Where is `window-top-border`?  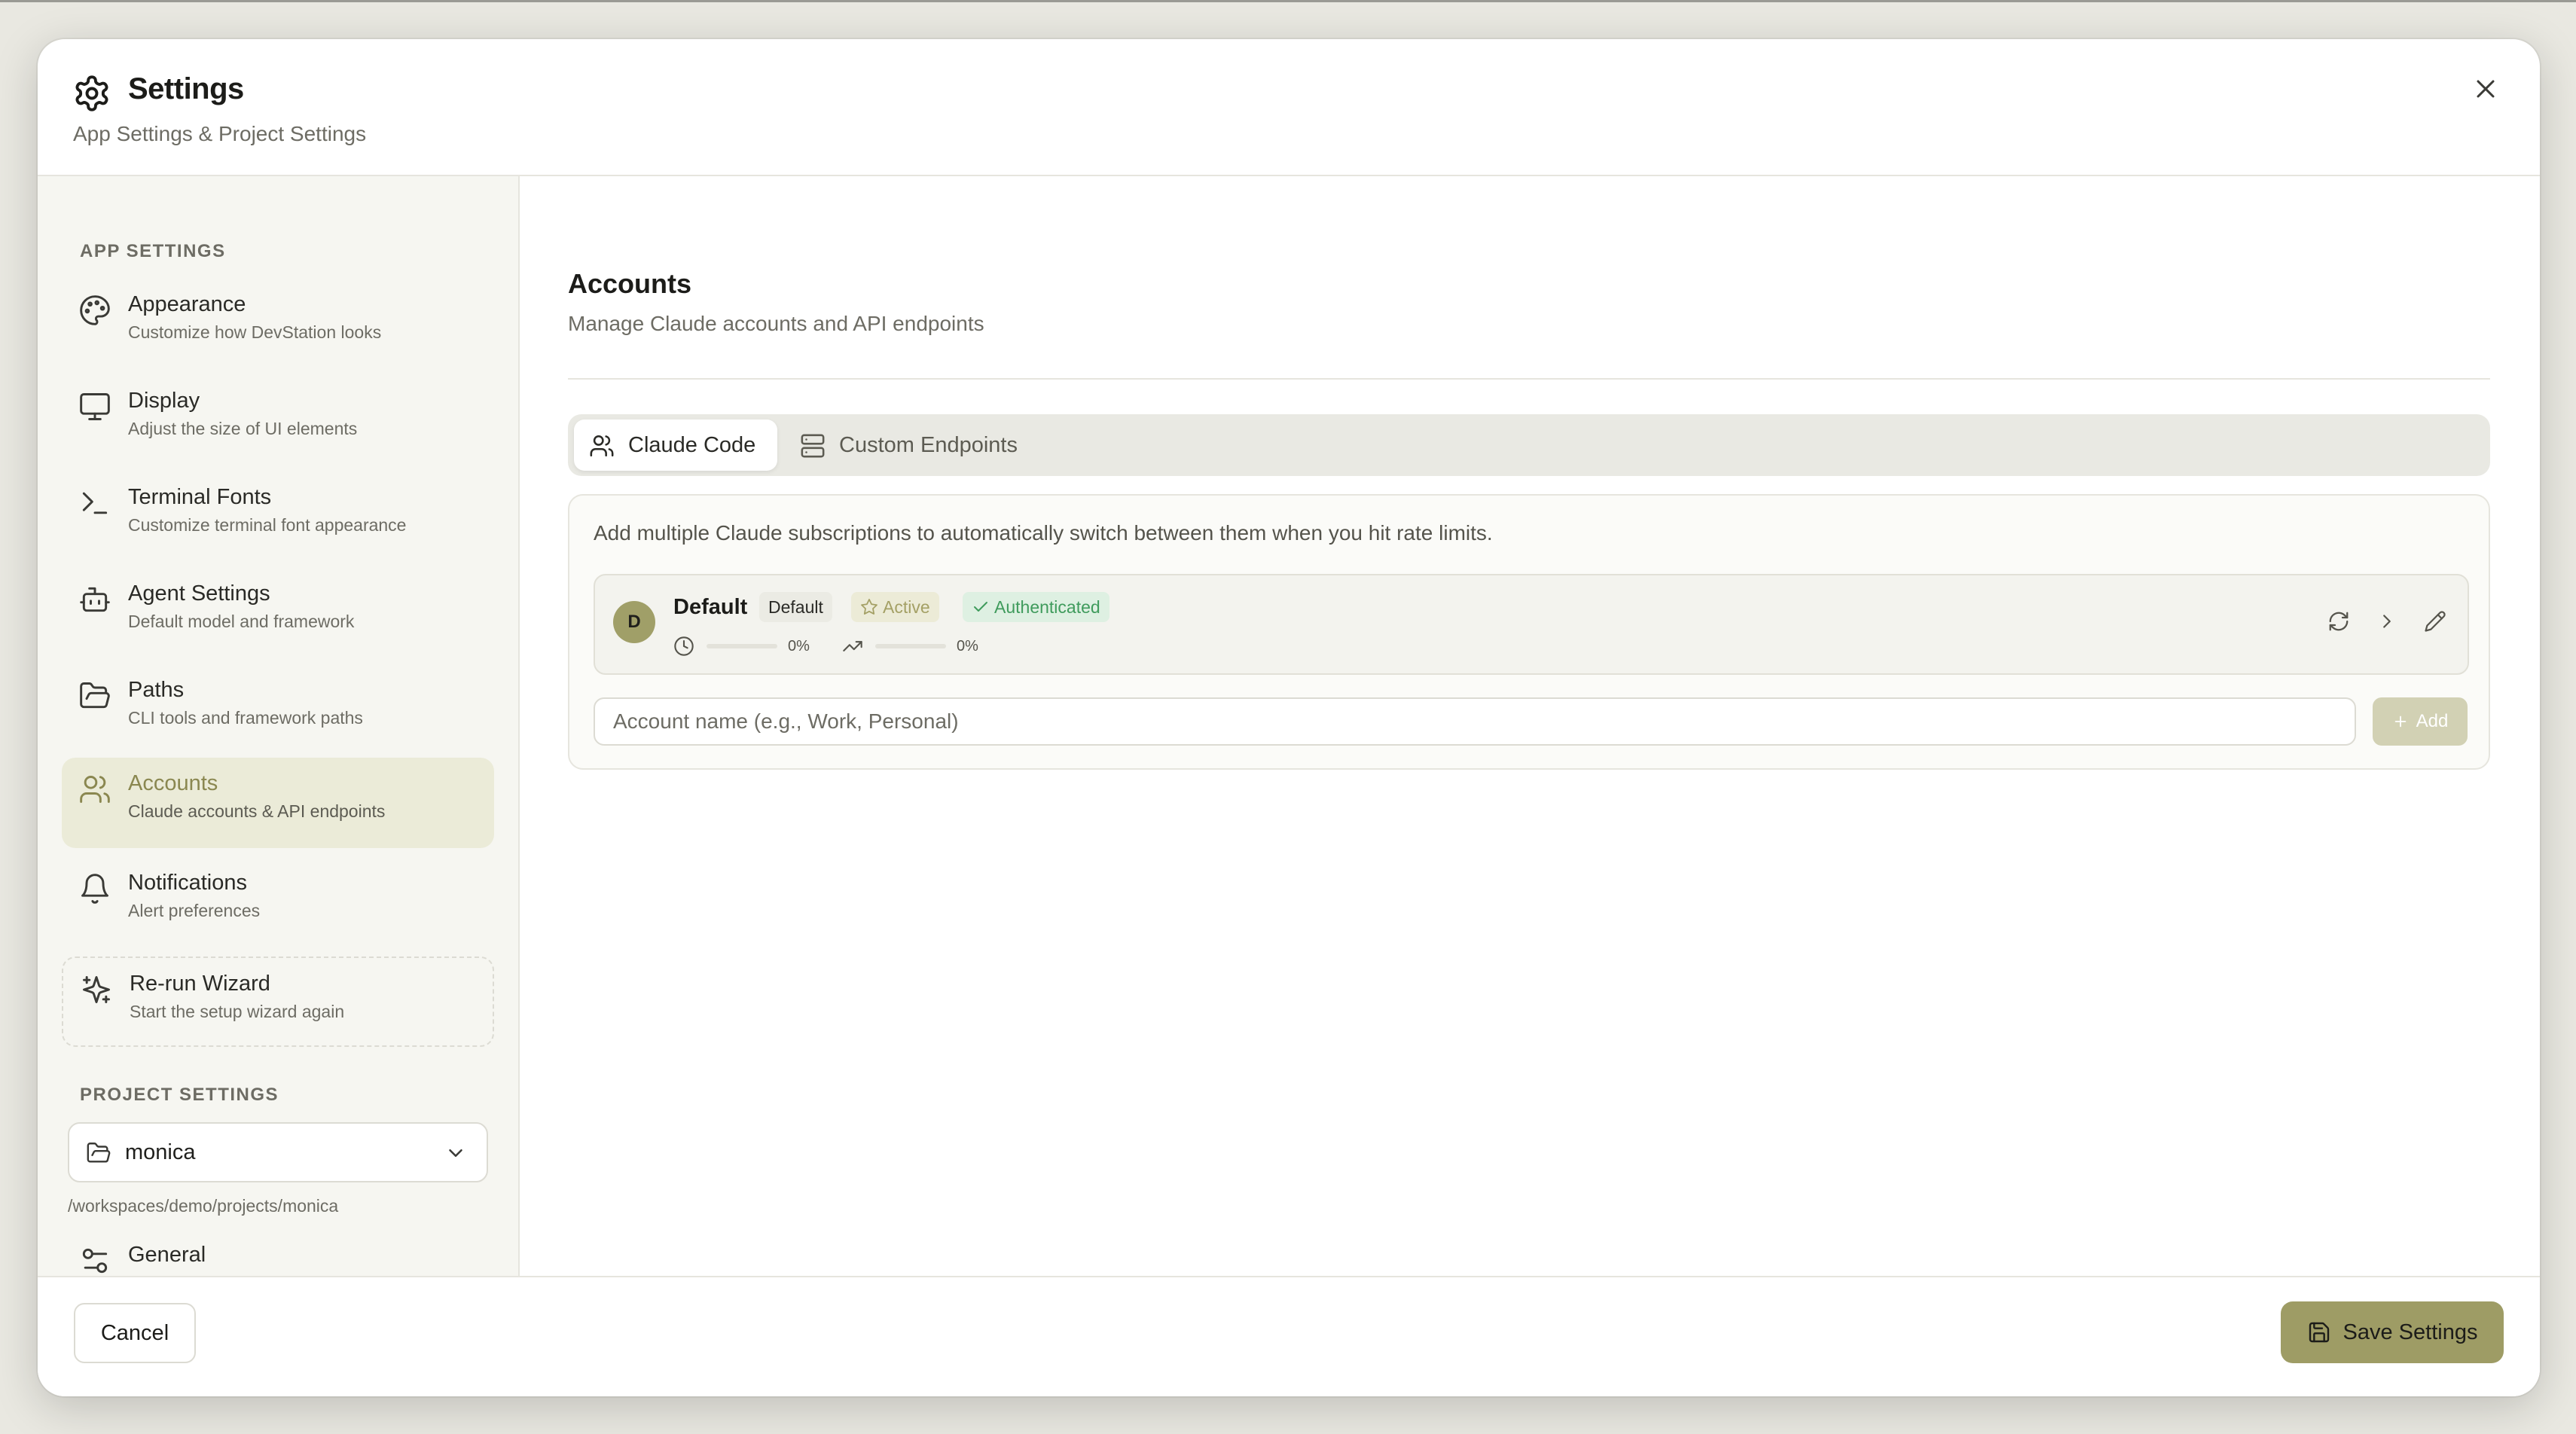
window-top-border is located at coordinates (1288, 1).